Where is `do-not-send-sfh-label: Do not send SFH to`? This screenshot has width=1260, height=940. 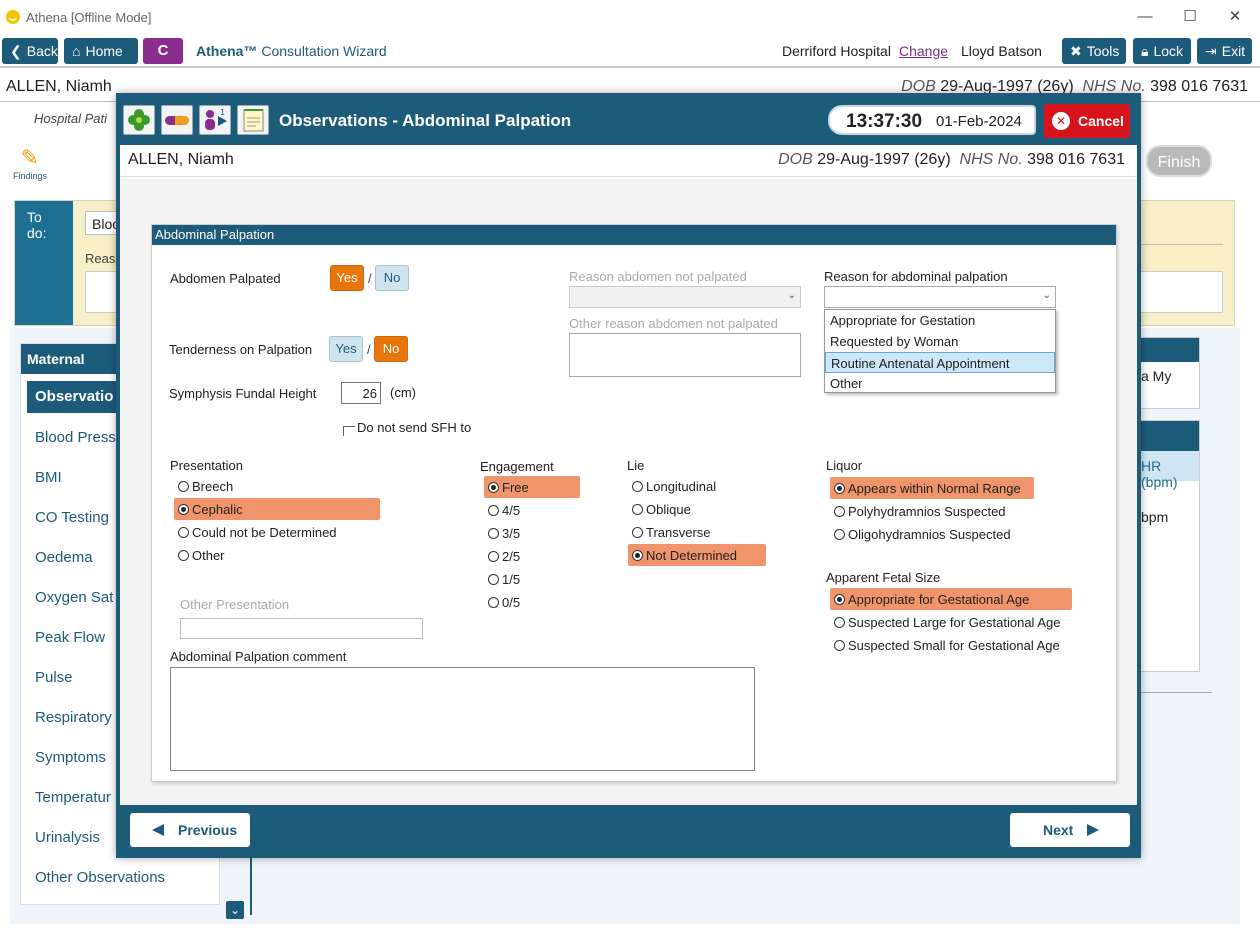
do-not-send-sfh-label: Do not send SFH to is located at coordinates (414, 427).